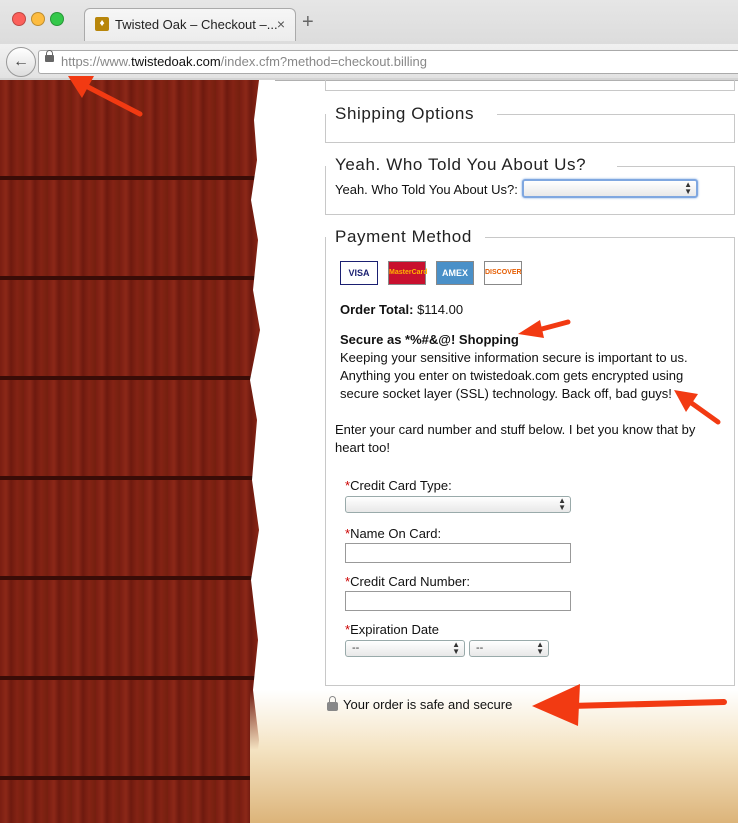  Describe the element at coordinates (402, 309) in the screenshot. I see `order-total: Order Total: $114.00` at that location.